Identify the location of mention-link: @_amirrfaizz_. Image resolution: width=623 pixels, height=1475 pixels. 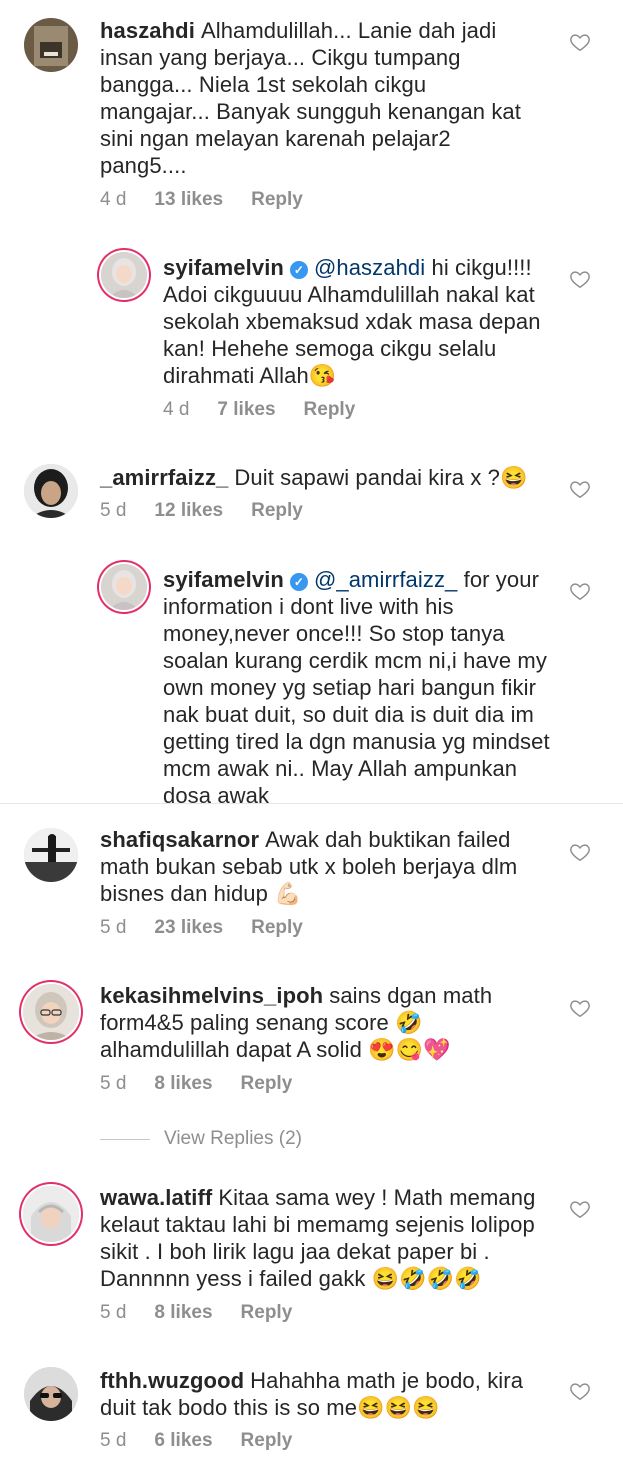
(385, 579).